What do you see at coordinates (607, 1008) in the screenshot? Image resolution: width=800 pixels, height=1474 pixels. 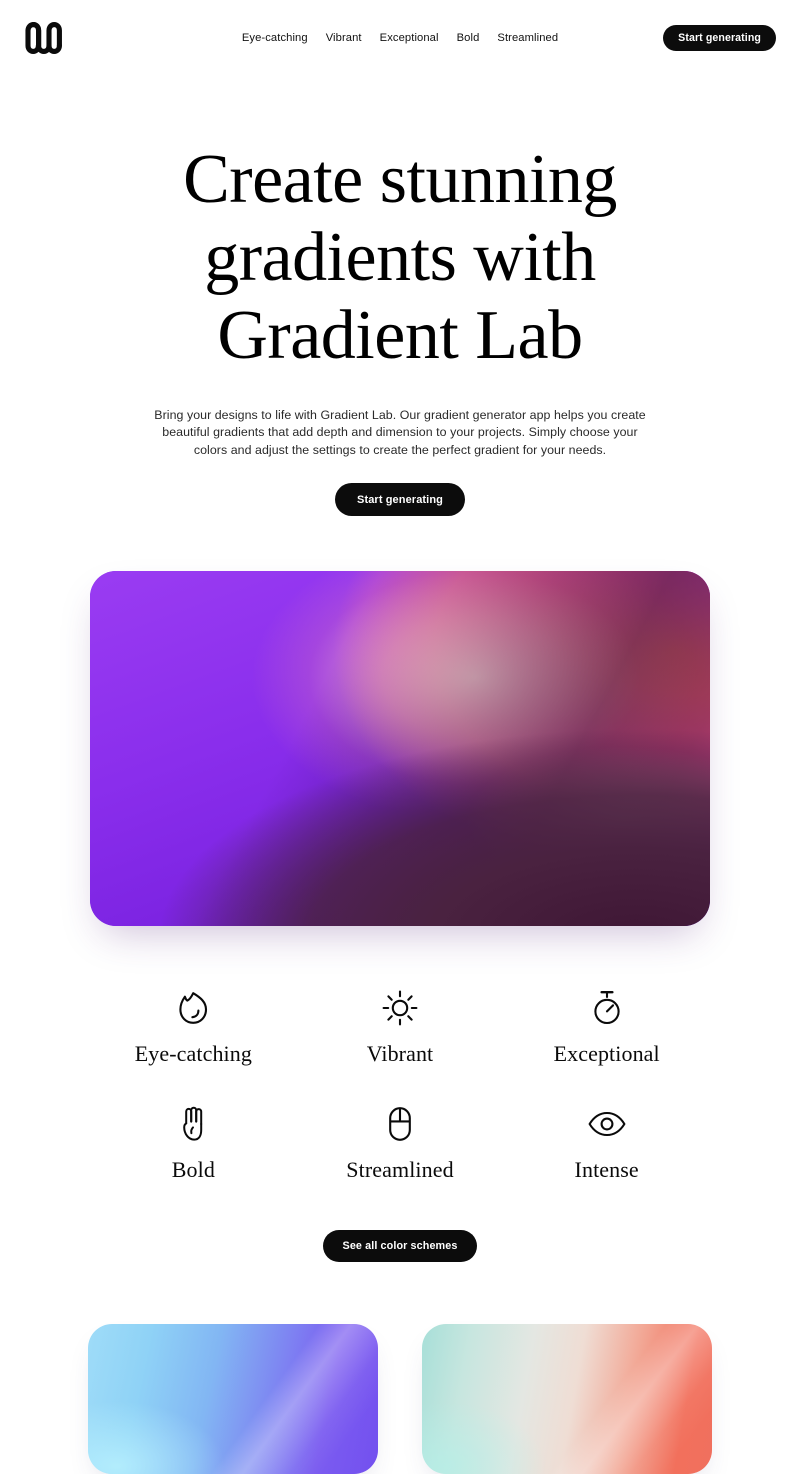 I see `stopwatch-icon` at bounding box center [607, 1008].